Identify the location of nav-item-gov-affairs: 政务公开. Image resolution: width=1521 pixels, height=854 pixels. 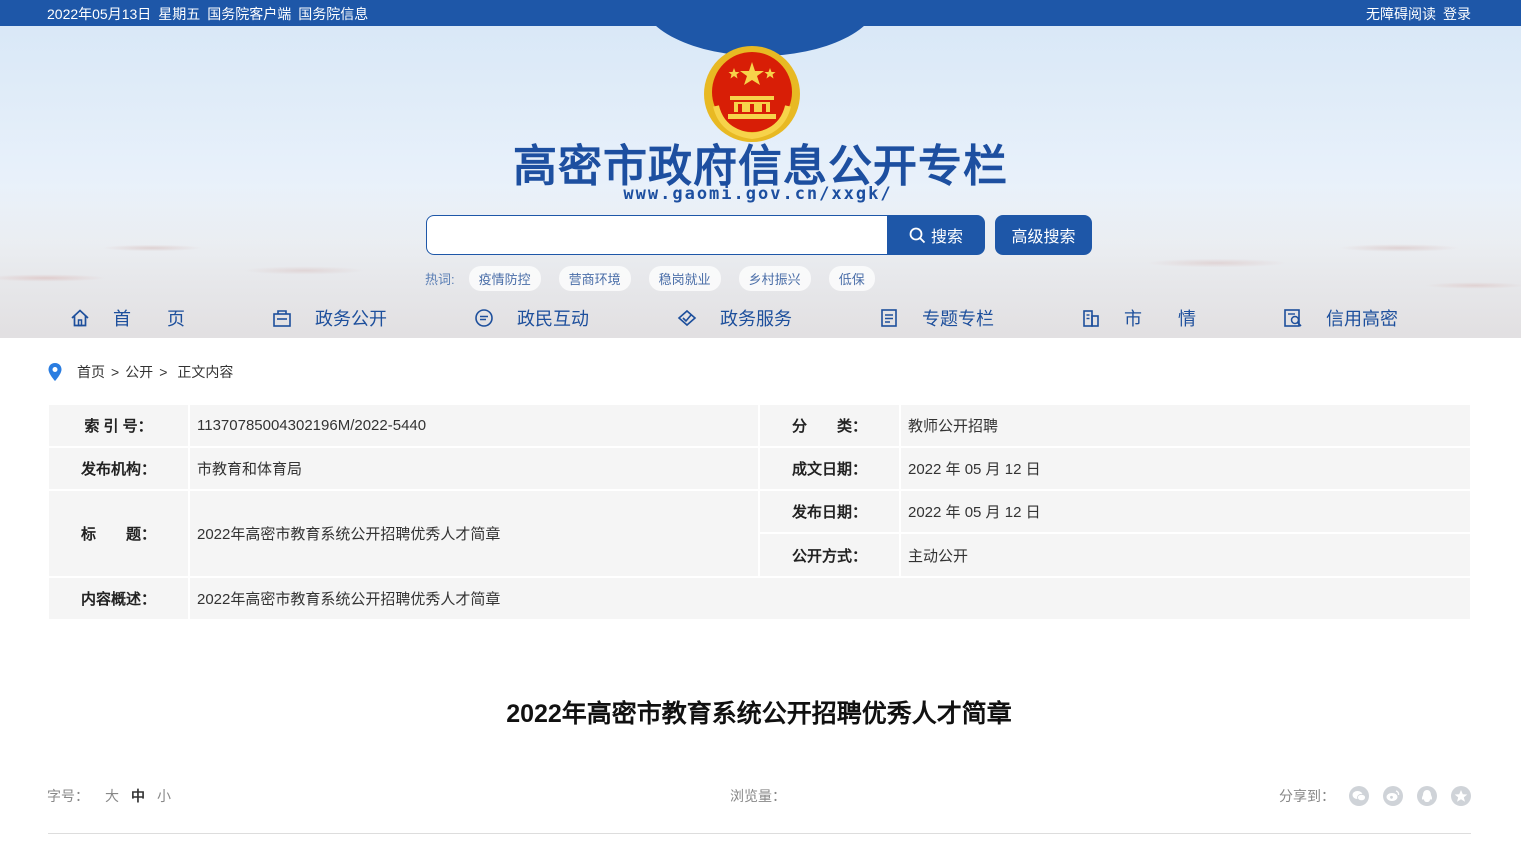
(329, 318).